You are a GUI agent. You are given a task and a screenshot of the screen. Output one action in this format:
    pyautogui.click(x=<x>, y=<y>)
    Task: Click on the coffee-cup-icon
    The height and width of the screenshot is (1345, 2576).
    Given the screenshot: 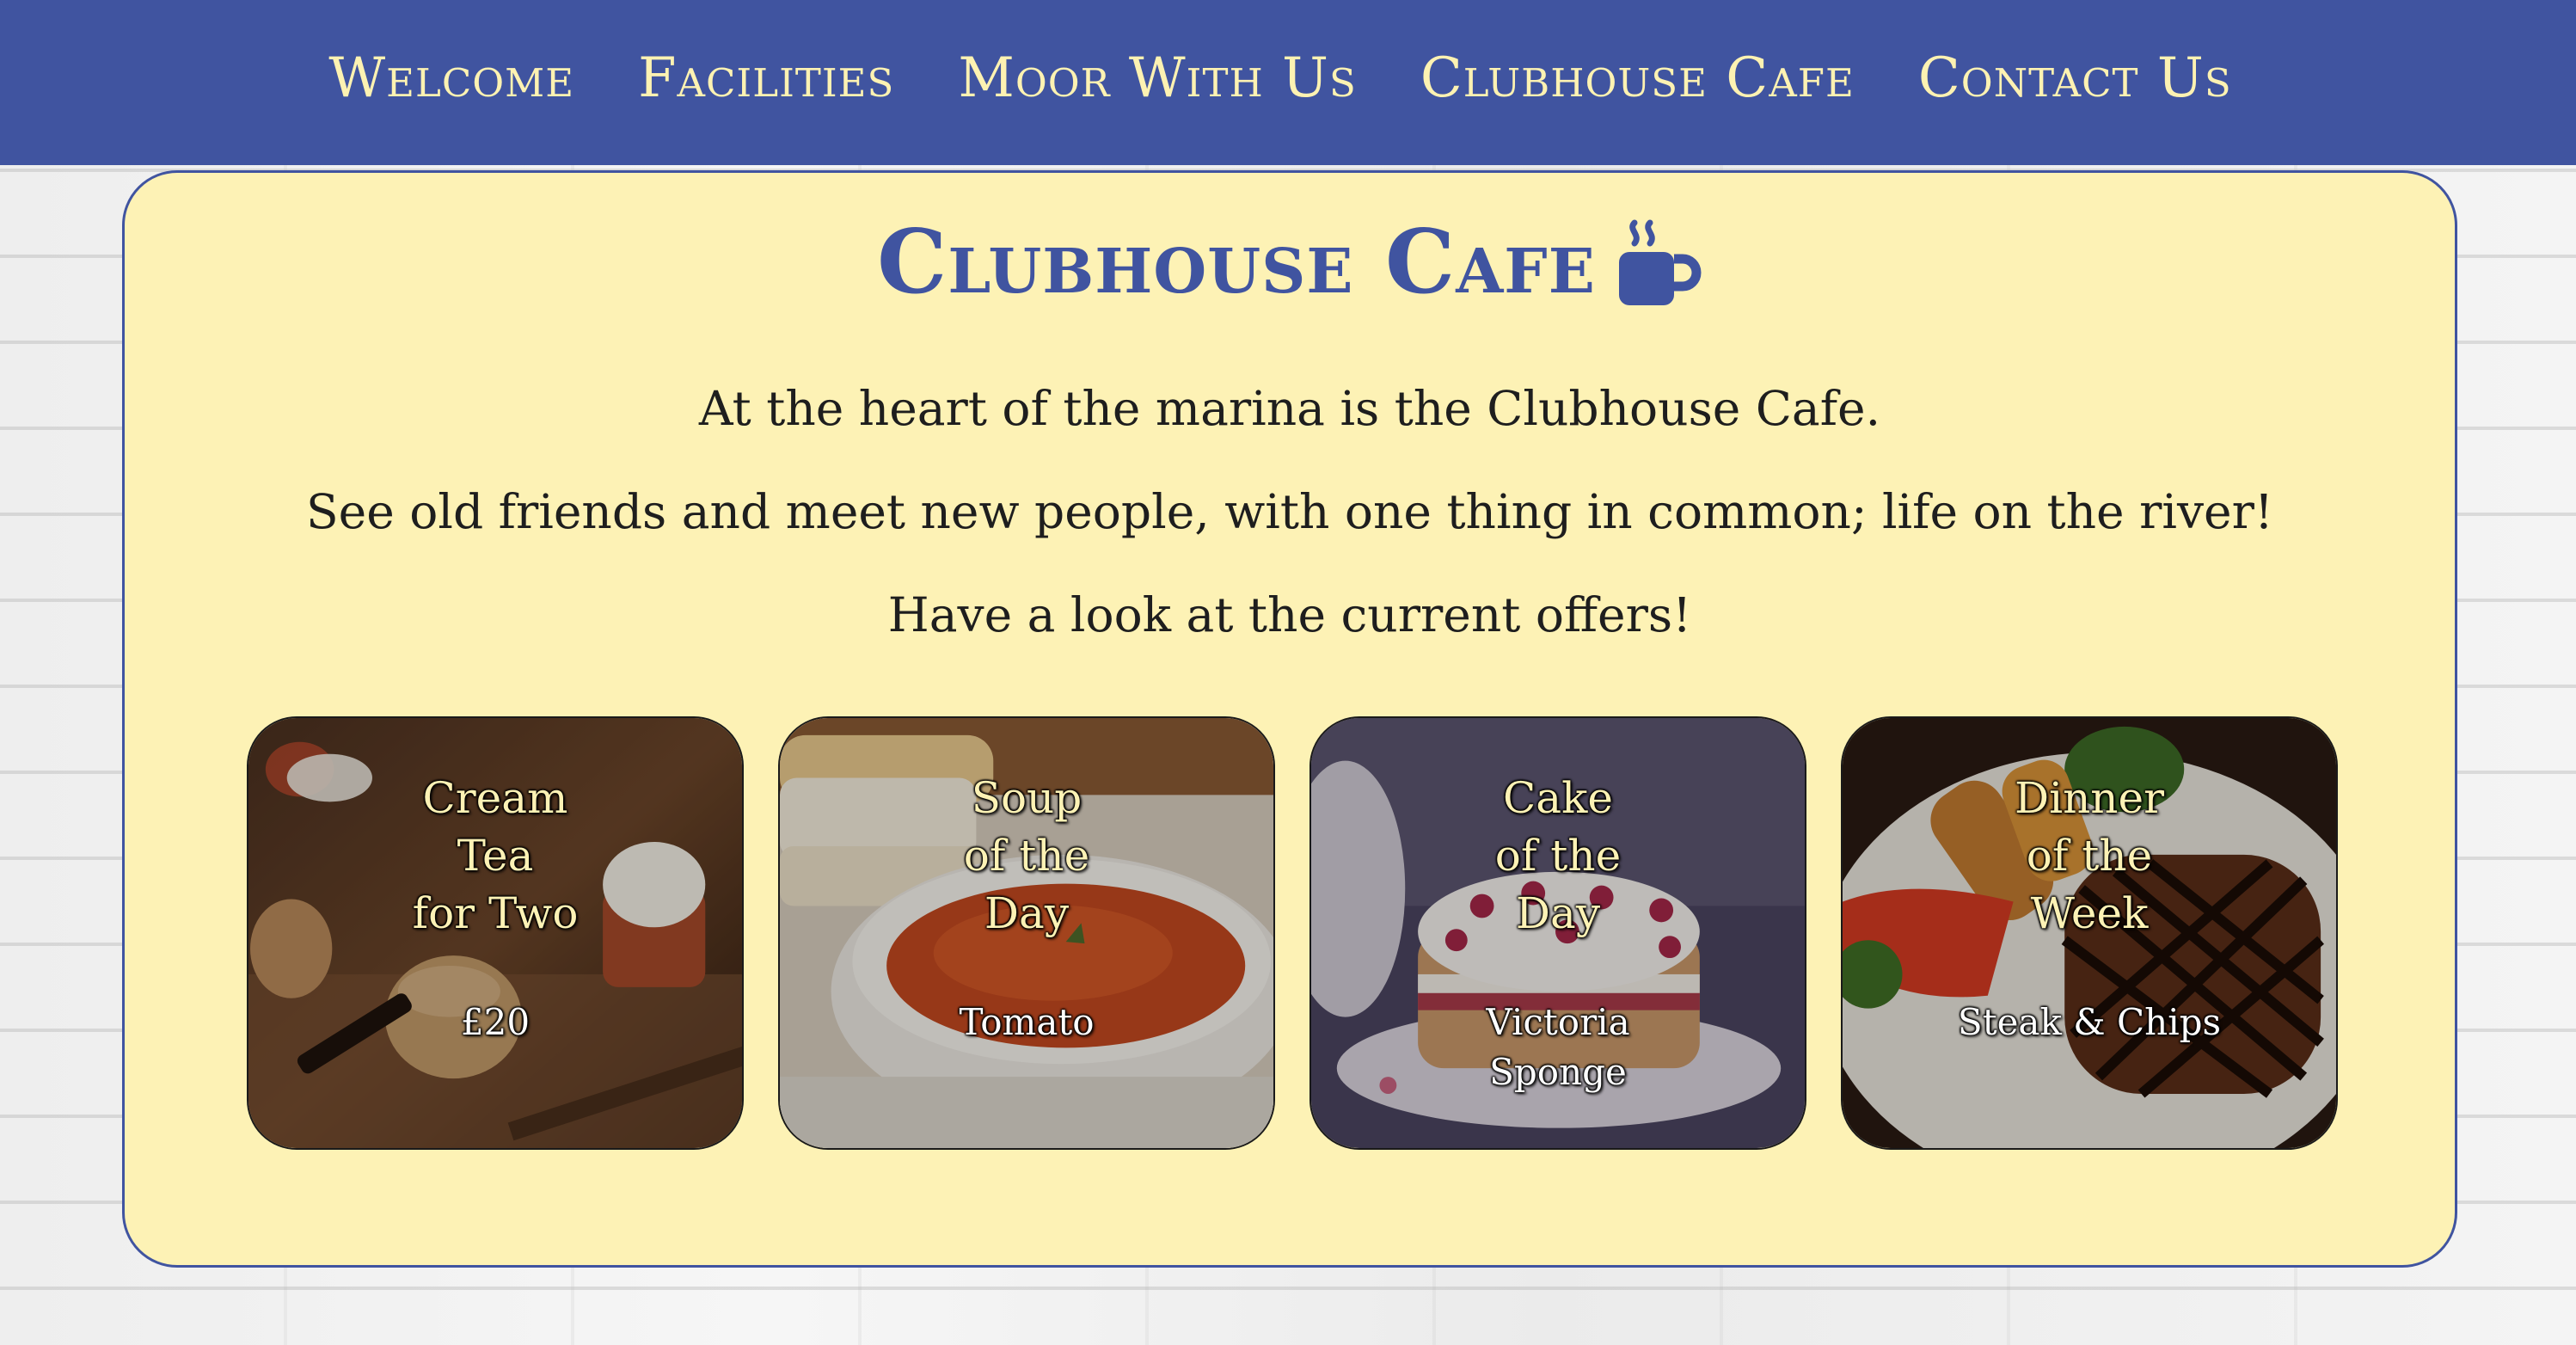 What is the action you would take?
    pyautogui.click(x=1660, y=262)
    